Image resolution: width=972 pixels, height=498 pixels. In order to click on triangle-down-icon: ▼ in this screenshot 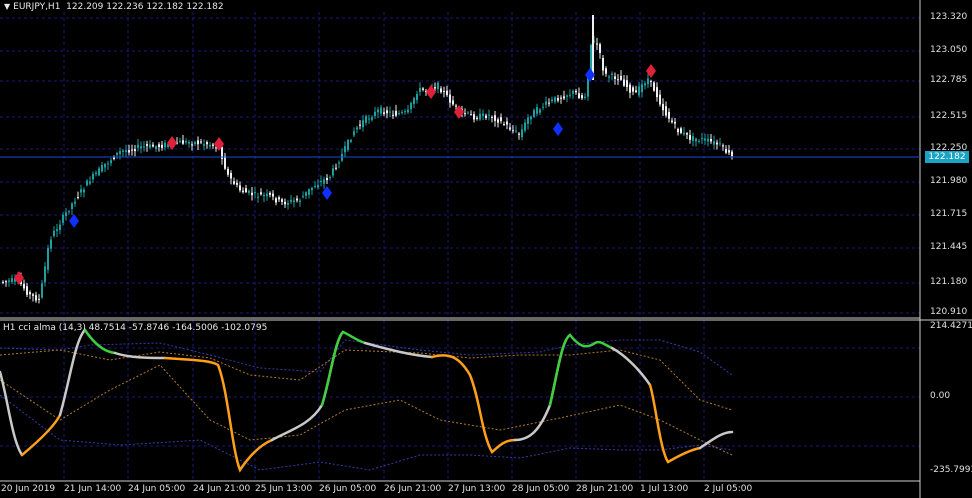, I will do `click(7, 6)`.